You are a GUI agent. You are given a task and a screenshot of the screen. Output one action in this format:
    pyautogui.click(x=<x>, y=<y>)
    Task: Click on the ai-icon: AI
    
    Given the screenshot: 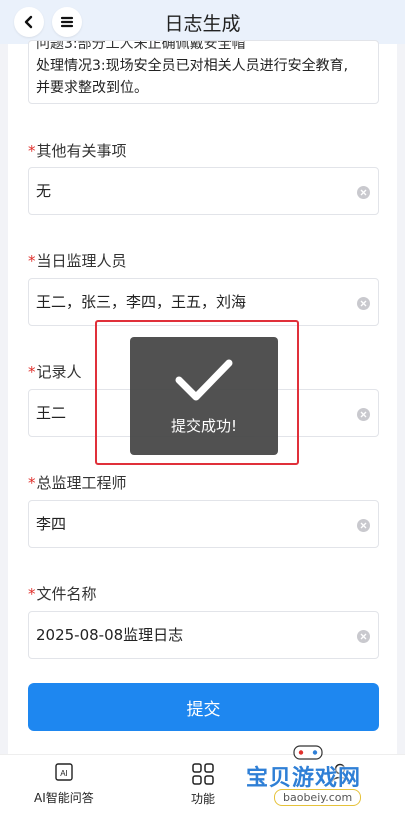 What is the action you would take?
    pyautogui.click(x=64, y=772)
    